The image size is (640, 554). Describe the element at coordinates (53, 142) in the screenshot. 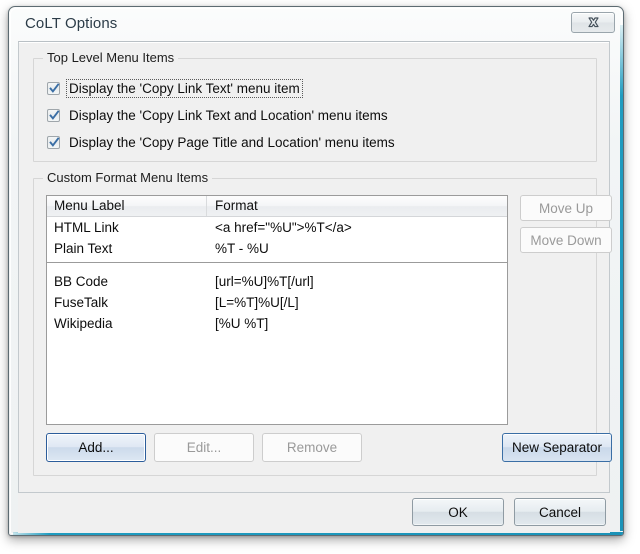

I see `checkbox-copy-page-title-and-location` at that location.